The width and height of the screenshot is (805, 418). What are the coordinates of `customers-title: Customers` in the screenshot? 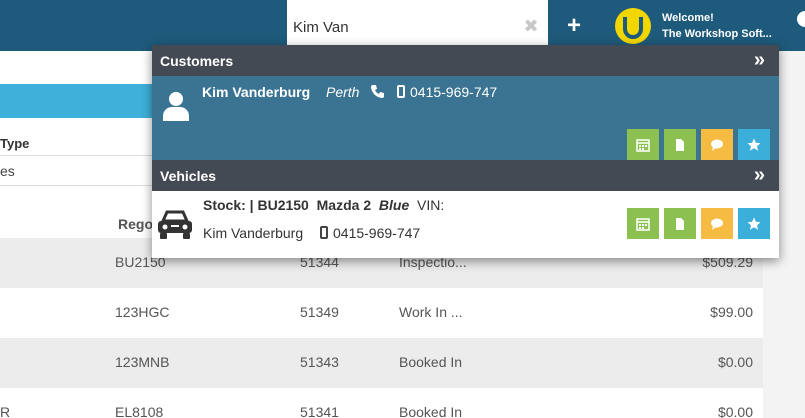 It's located at (197, 61).